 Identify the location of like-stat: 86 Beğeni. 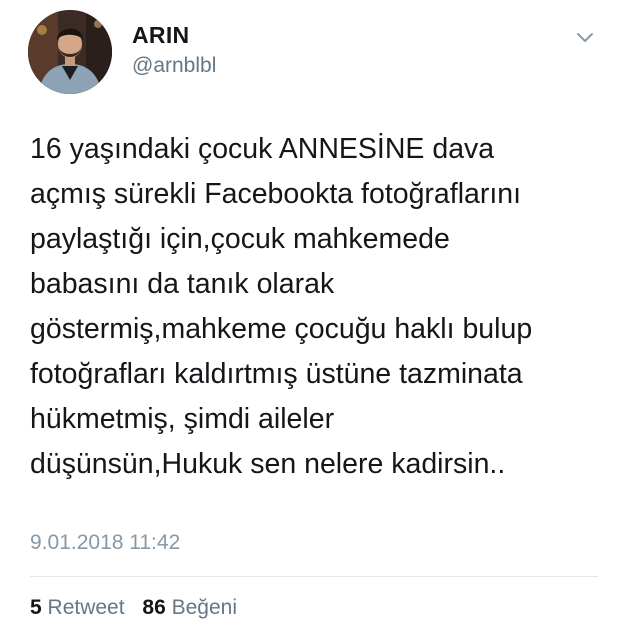
(189, 608).